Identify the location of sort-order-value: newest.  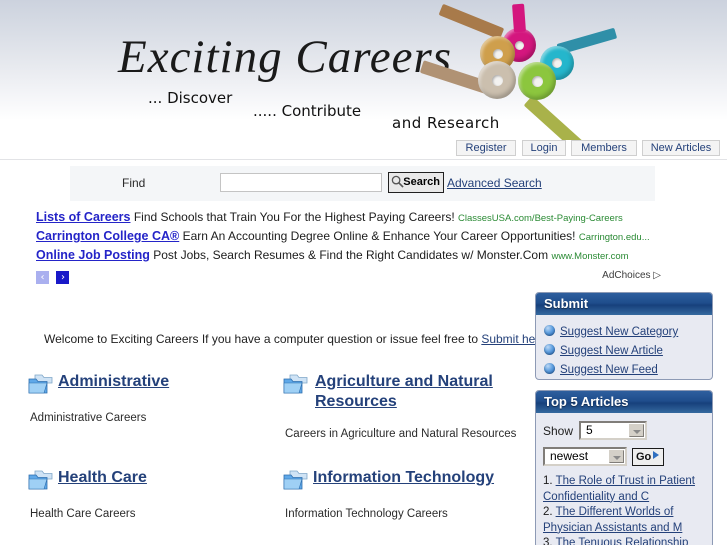
(569, 456).